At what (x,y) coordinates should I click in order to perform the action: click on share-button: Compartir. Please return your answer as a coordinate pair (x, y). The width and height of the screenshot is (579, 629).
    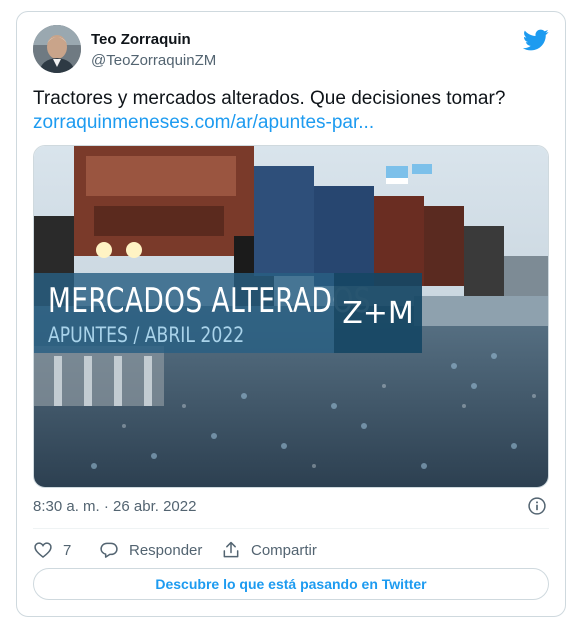
    Looking at the image, I should click on (269, 550).